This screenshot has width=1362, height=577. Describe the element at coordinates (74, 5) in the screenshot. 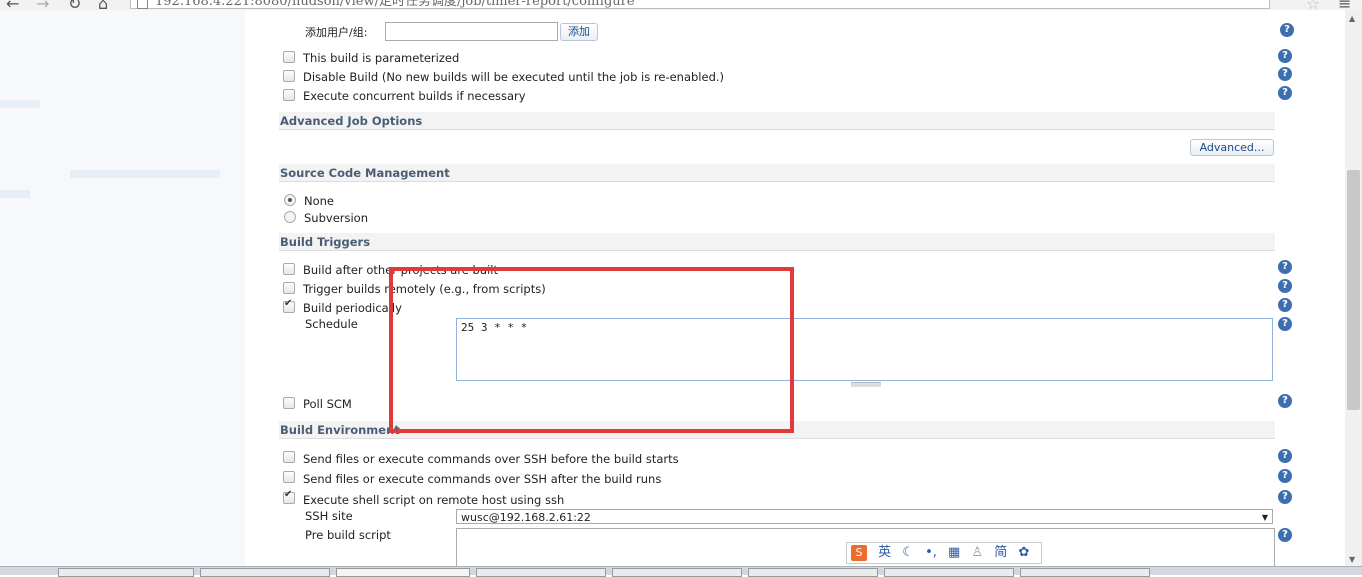

I see `reload-icon: ↻` at that location.